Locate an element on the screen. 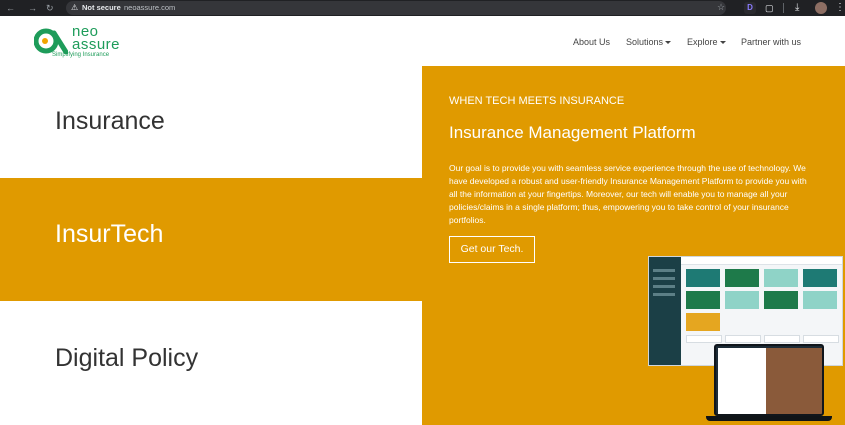 This screenshot has height=425, width=845. get-our-tech-button: Get our Tech. is located at coordinates (492, 249).